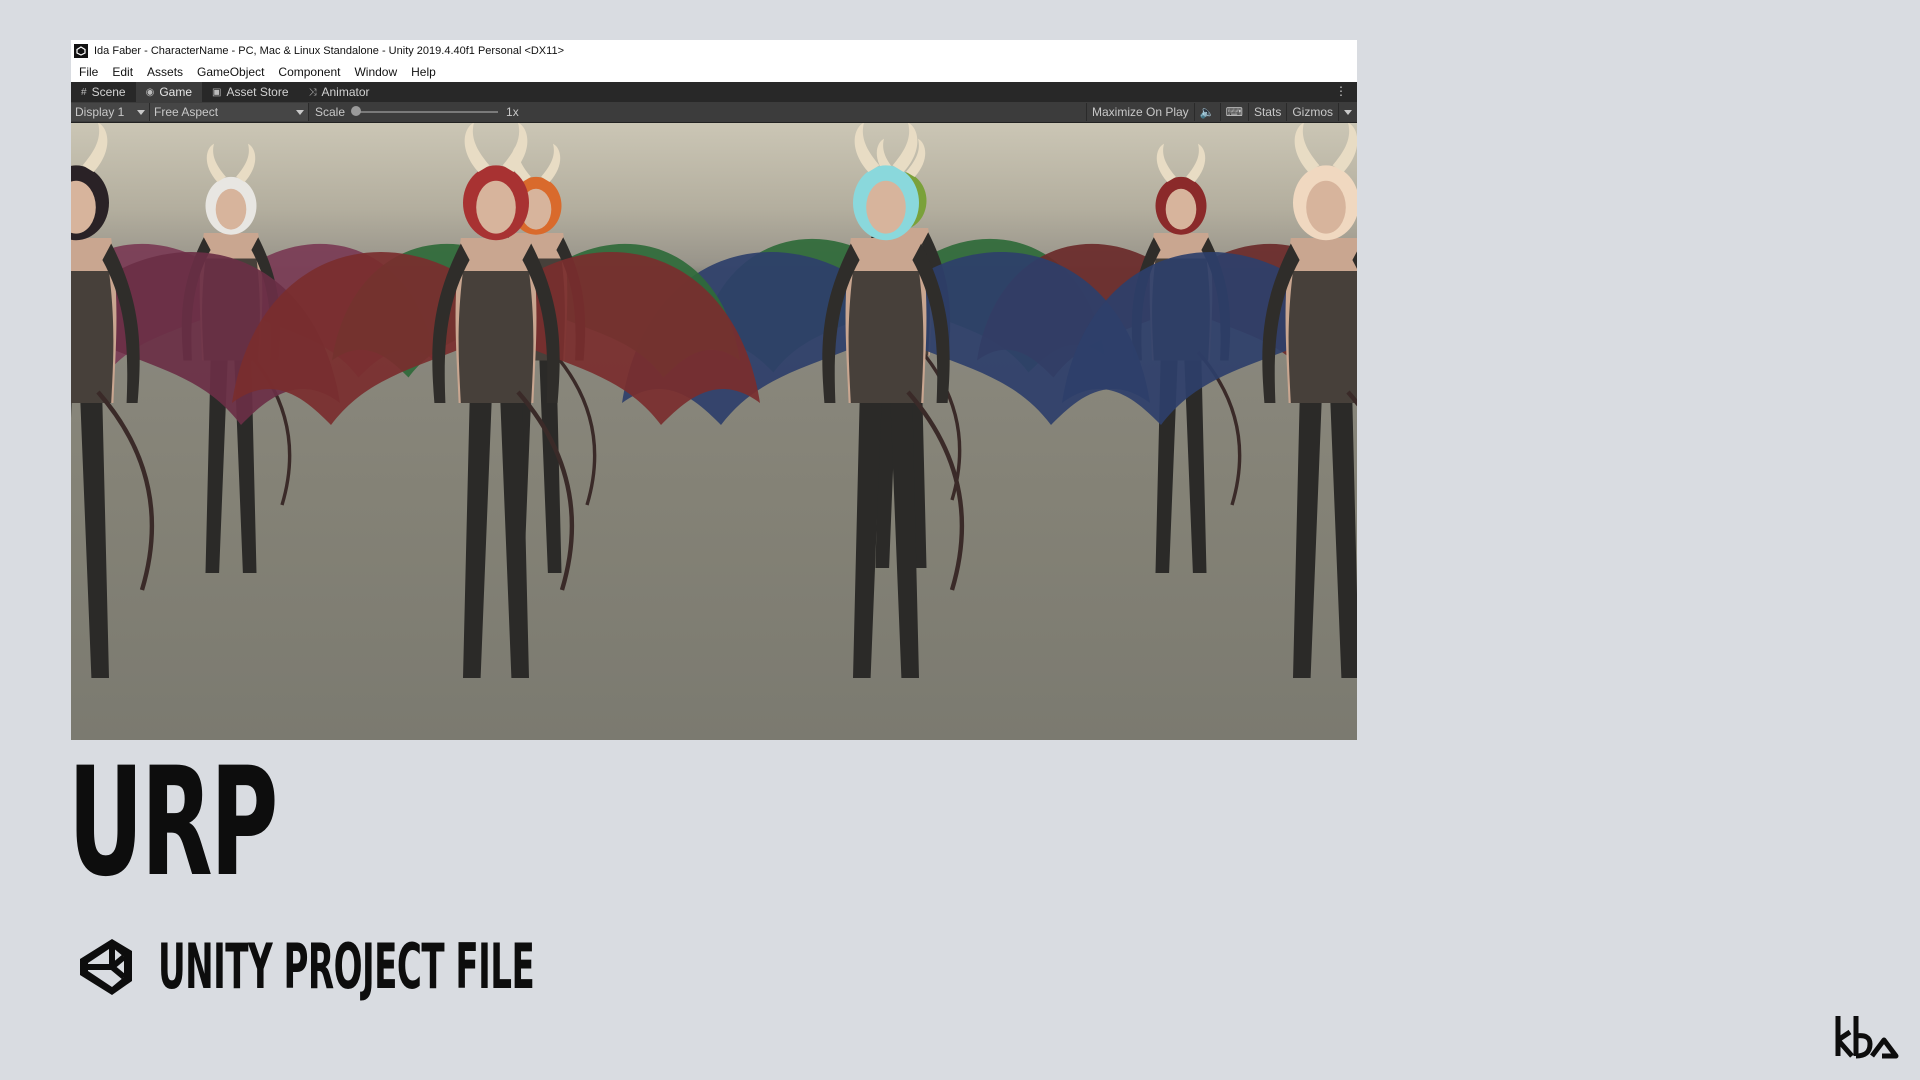 Image resolution: width=1920 pixels, height=1080 pixels. I want to click on bag-icon: ▣, so click(217, 92).